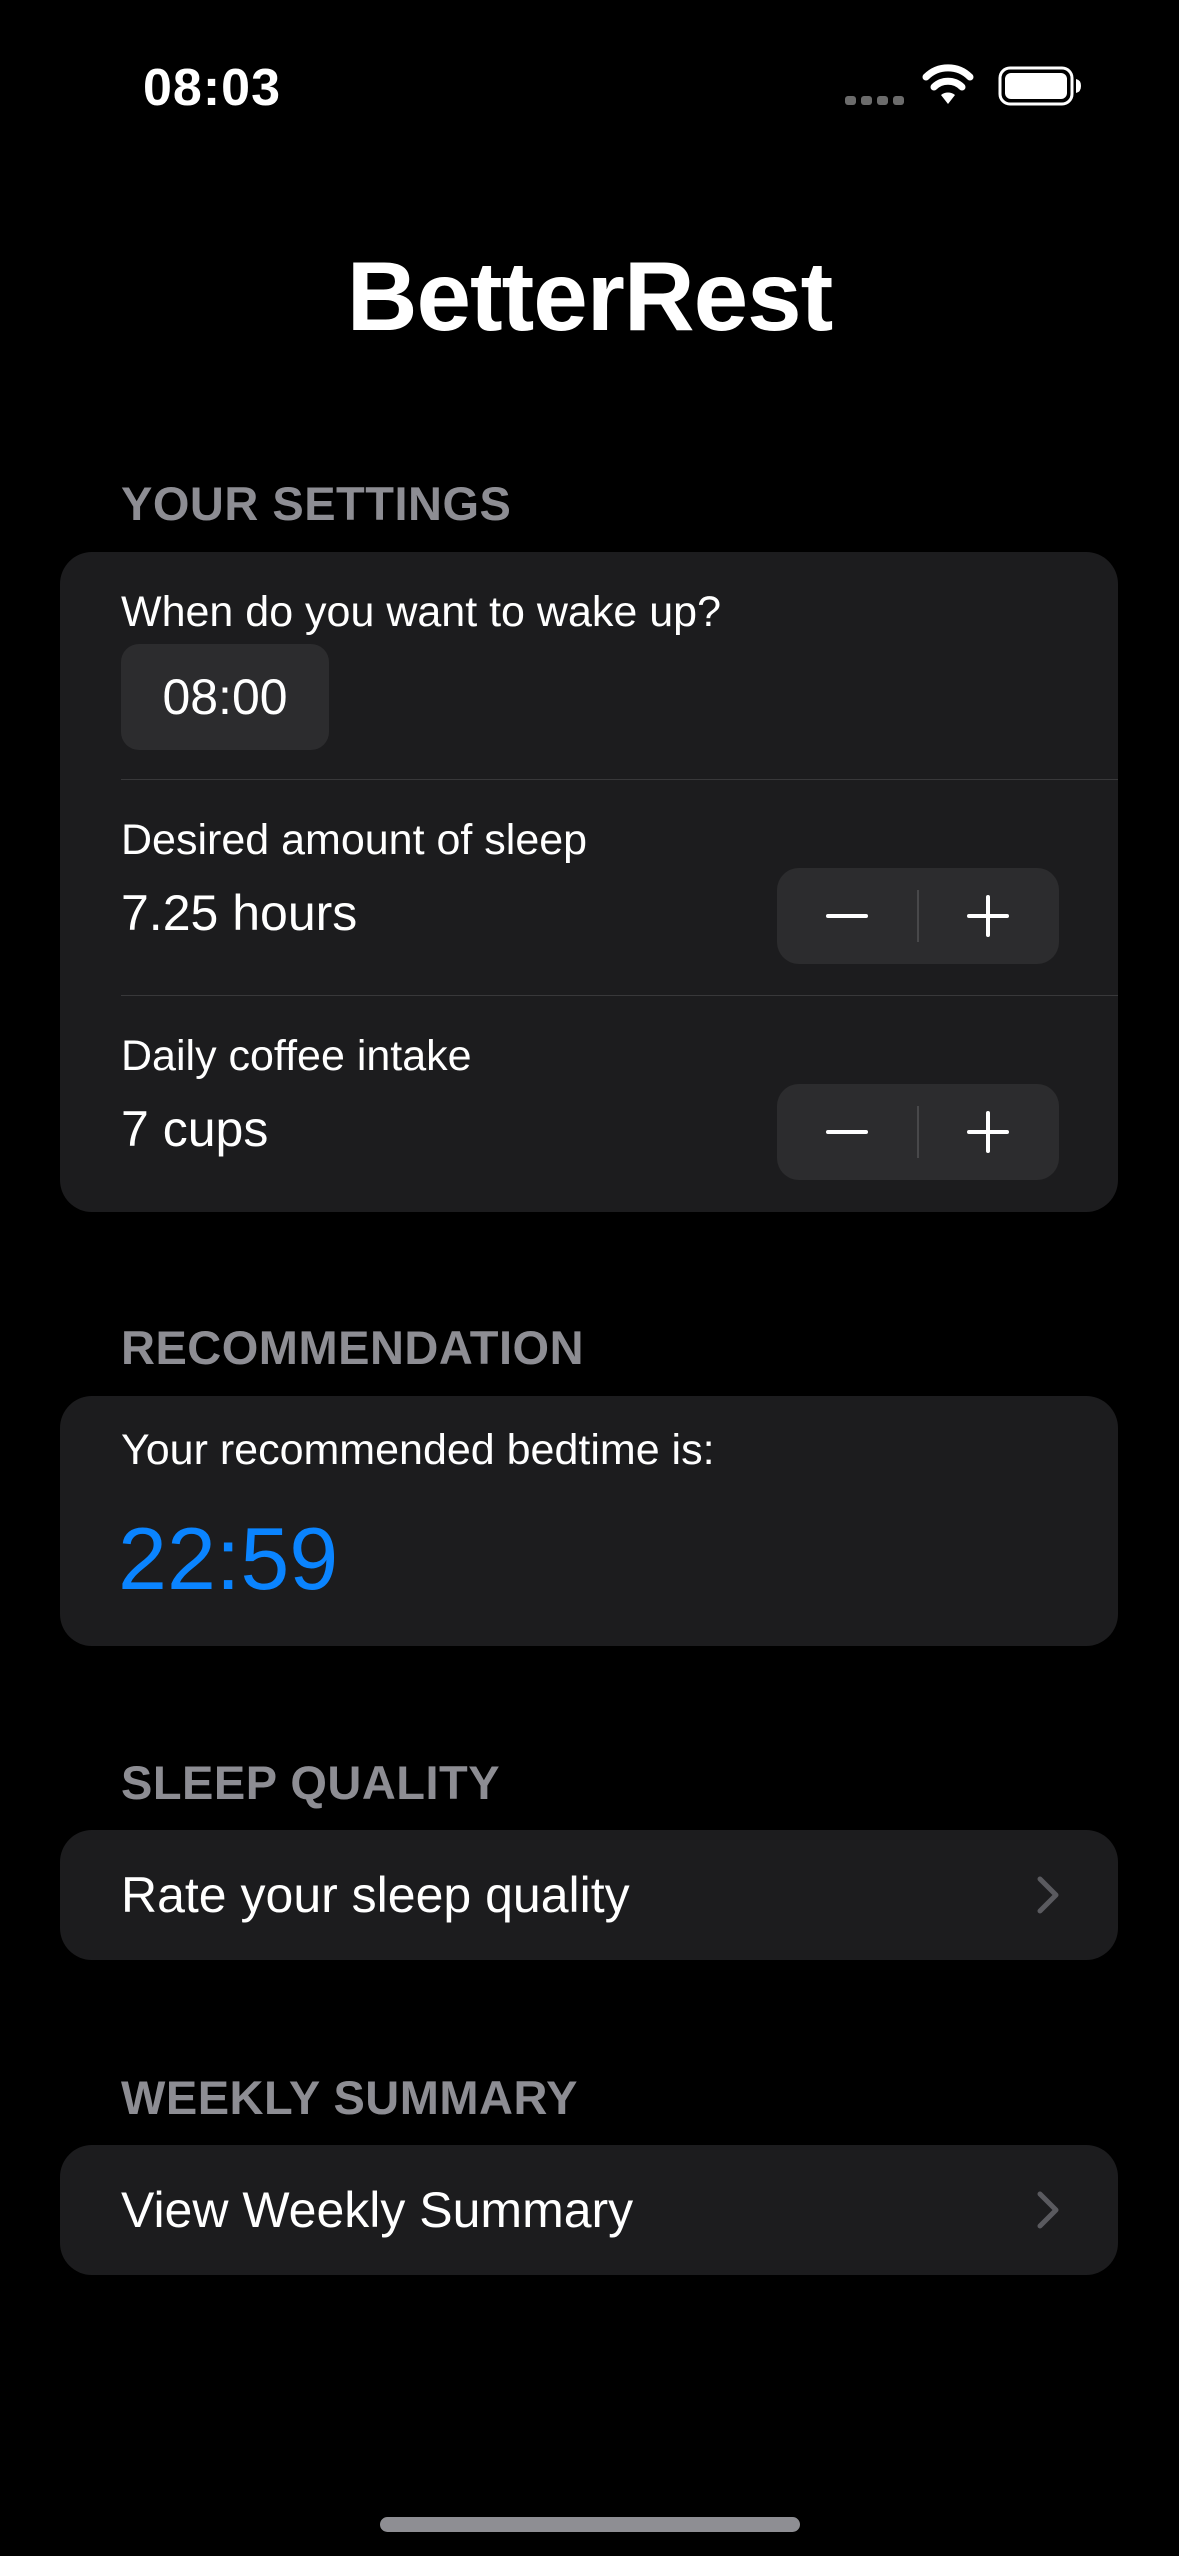 Image resolution: width=1179 pixels, height=2556 pixels. Describe the element at coordinates (421, 612) in the screenshot. I see `wake-up-label: When do you want to wake up?` at that location.